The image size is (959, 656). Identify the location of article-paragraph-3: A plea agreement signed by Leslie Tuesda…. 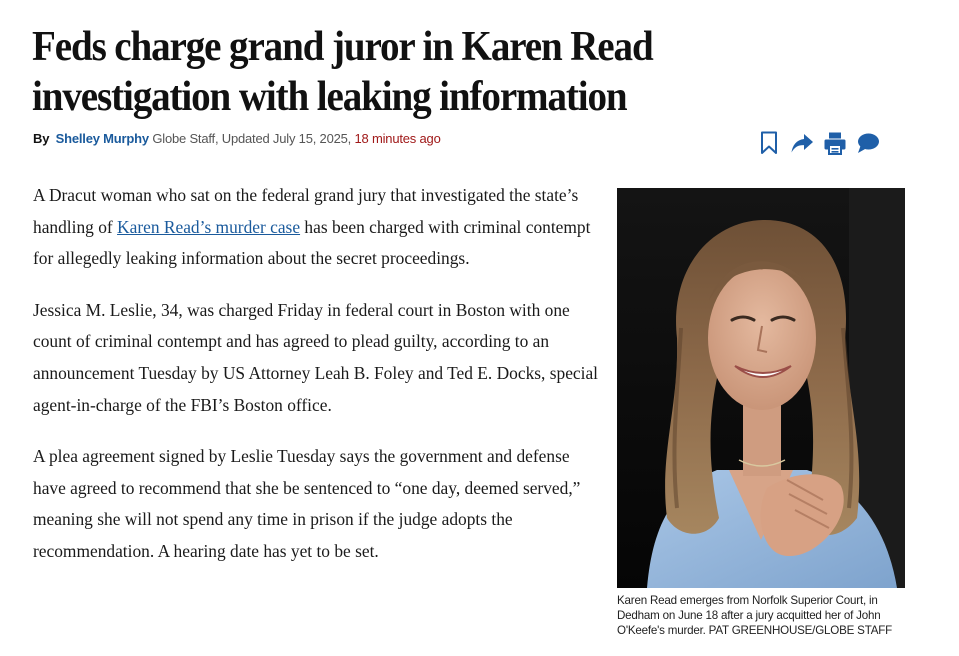
(307, 503).